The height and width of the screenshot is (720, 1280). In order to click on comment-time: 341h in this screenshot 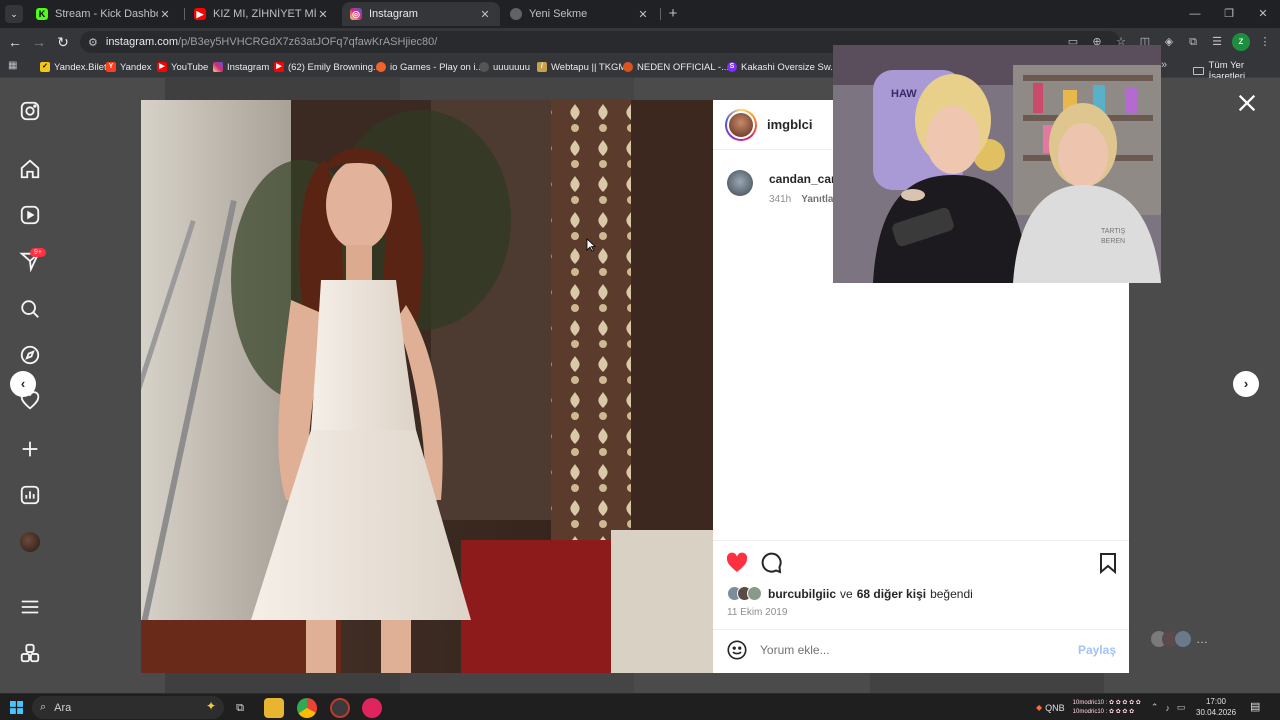, I will do `click(780, 199)`.